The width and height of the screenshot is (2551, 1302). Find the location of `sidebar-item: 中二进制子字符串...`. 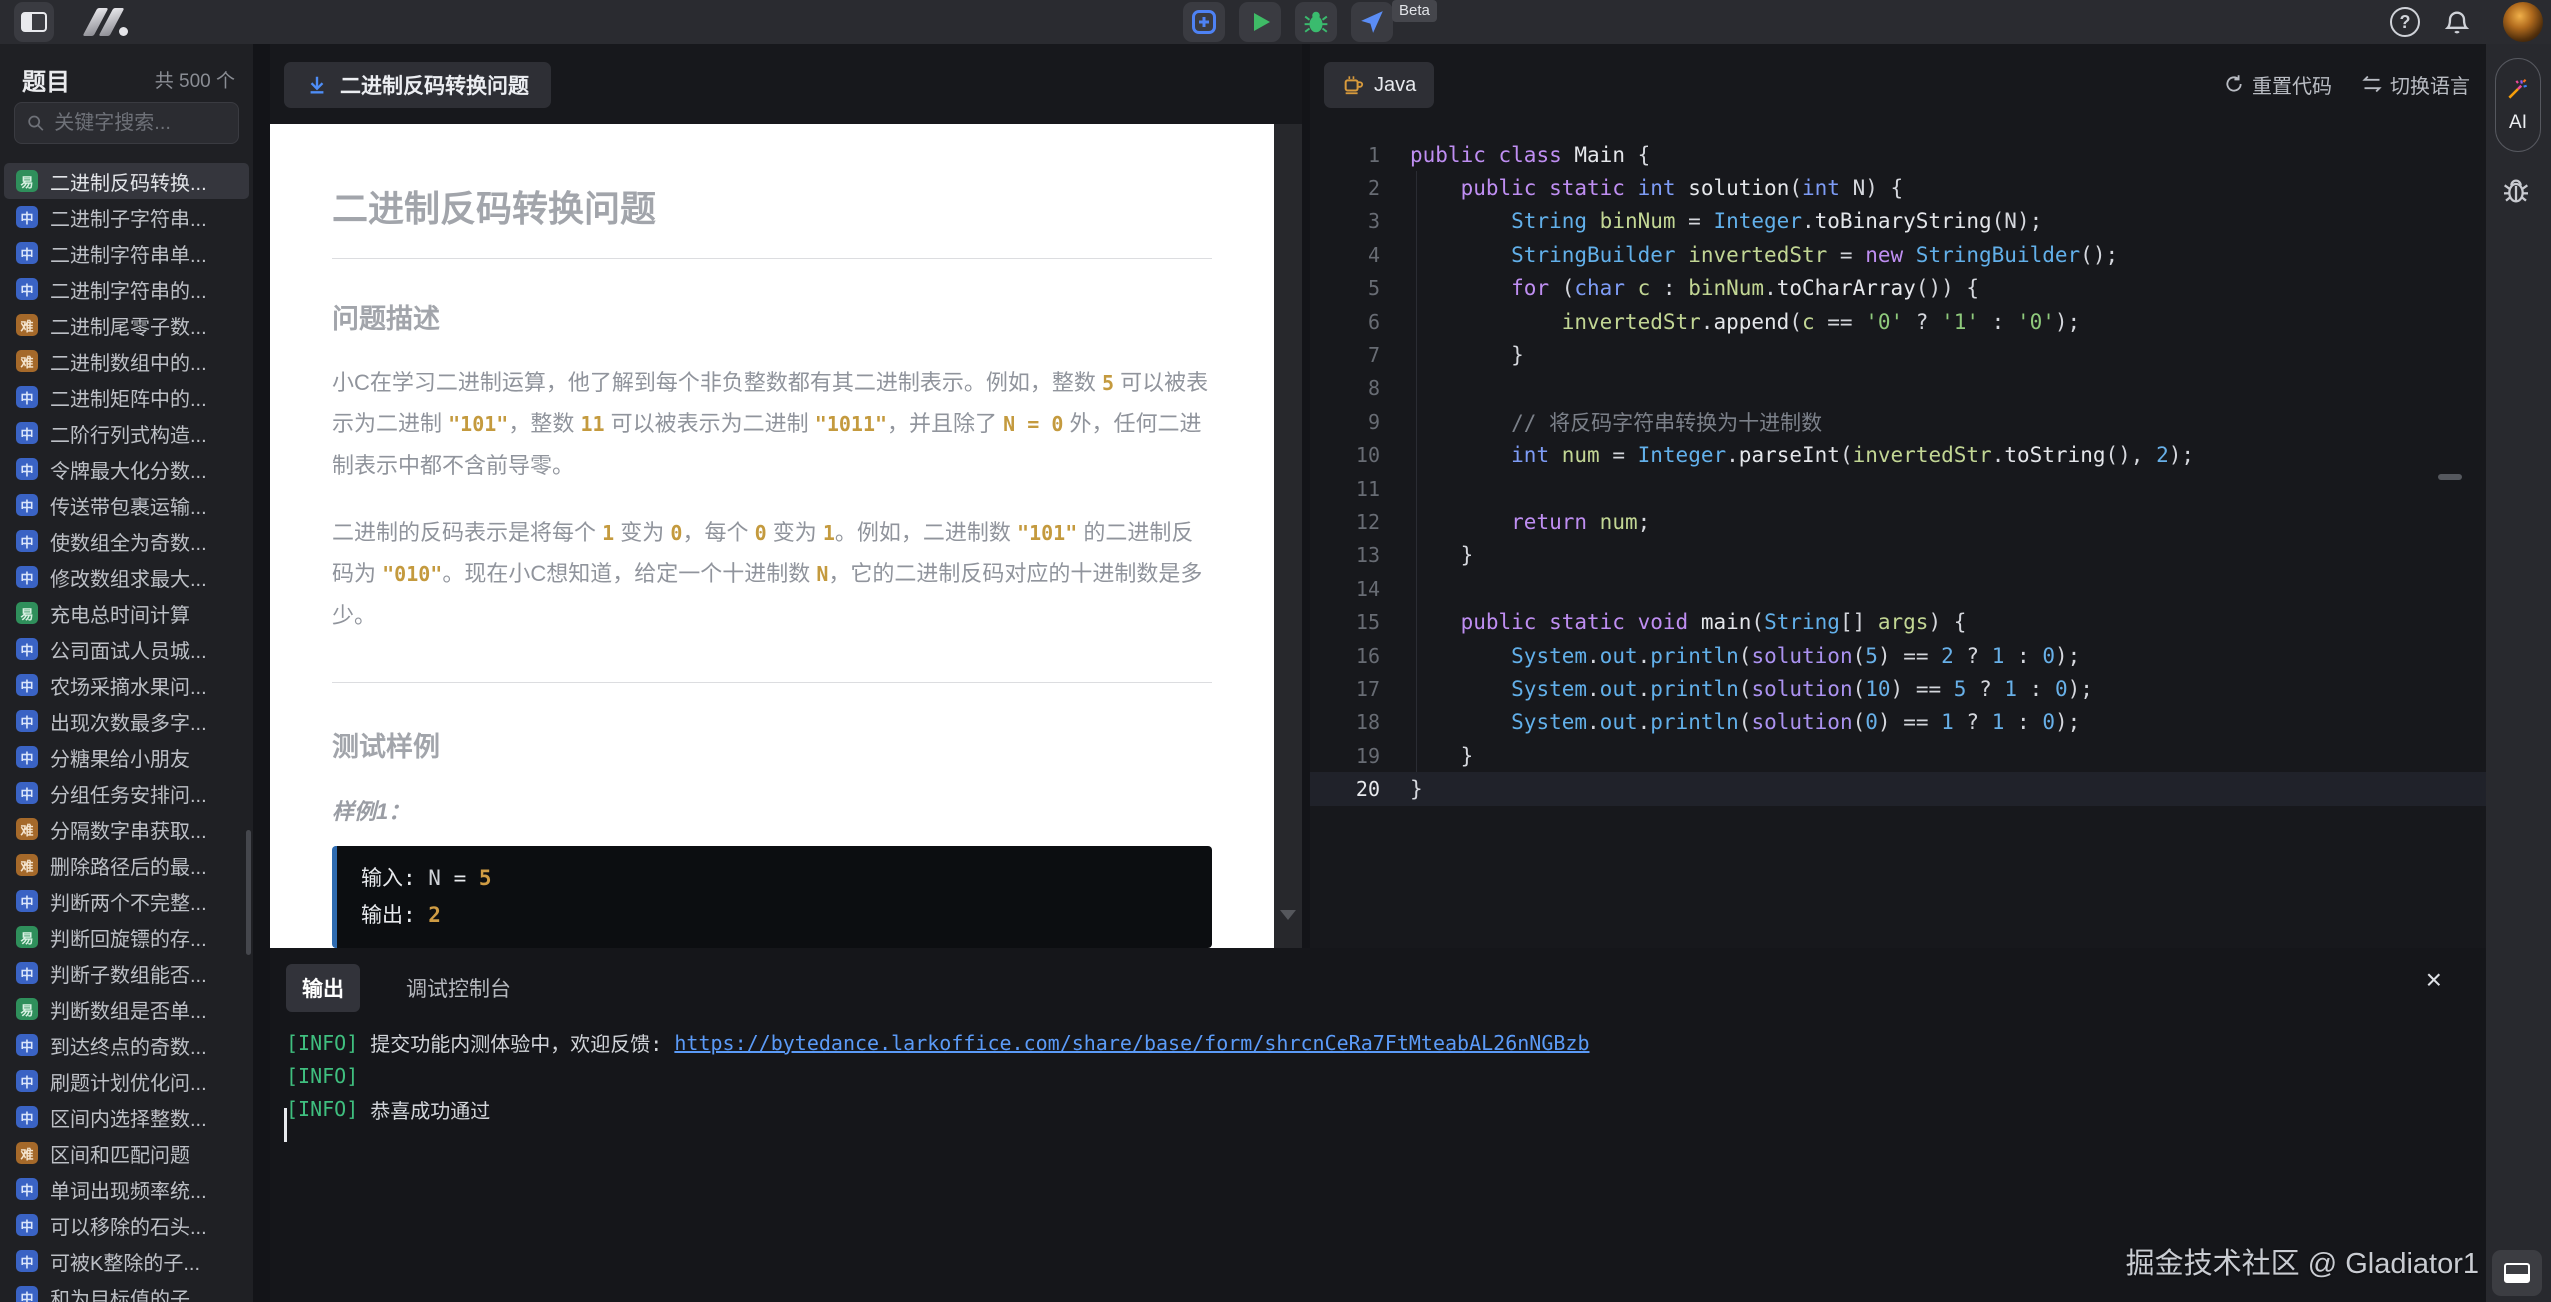

sidebar-item: 中二进制子字符串... is located at coordinates (126, 217).